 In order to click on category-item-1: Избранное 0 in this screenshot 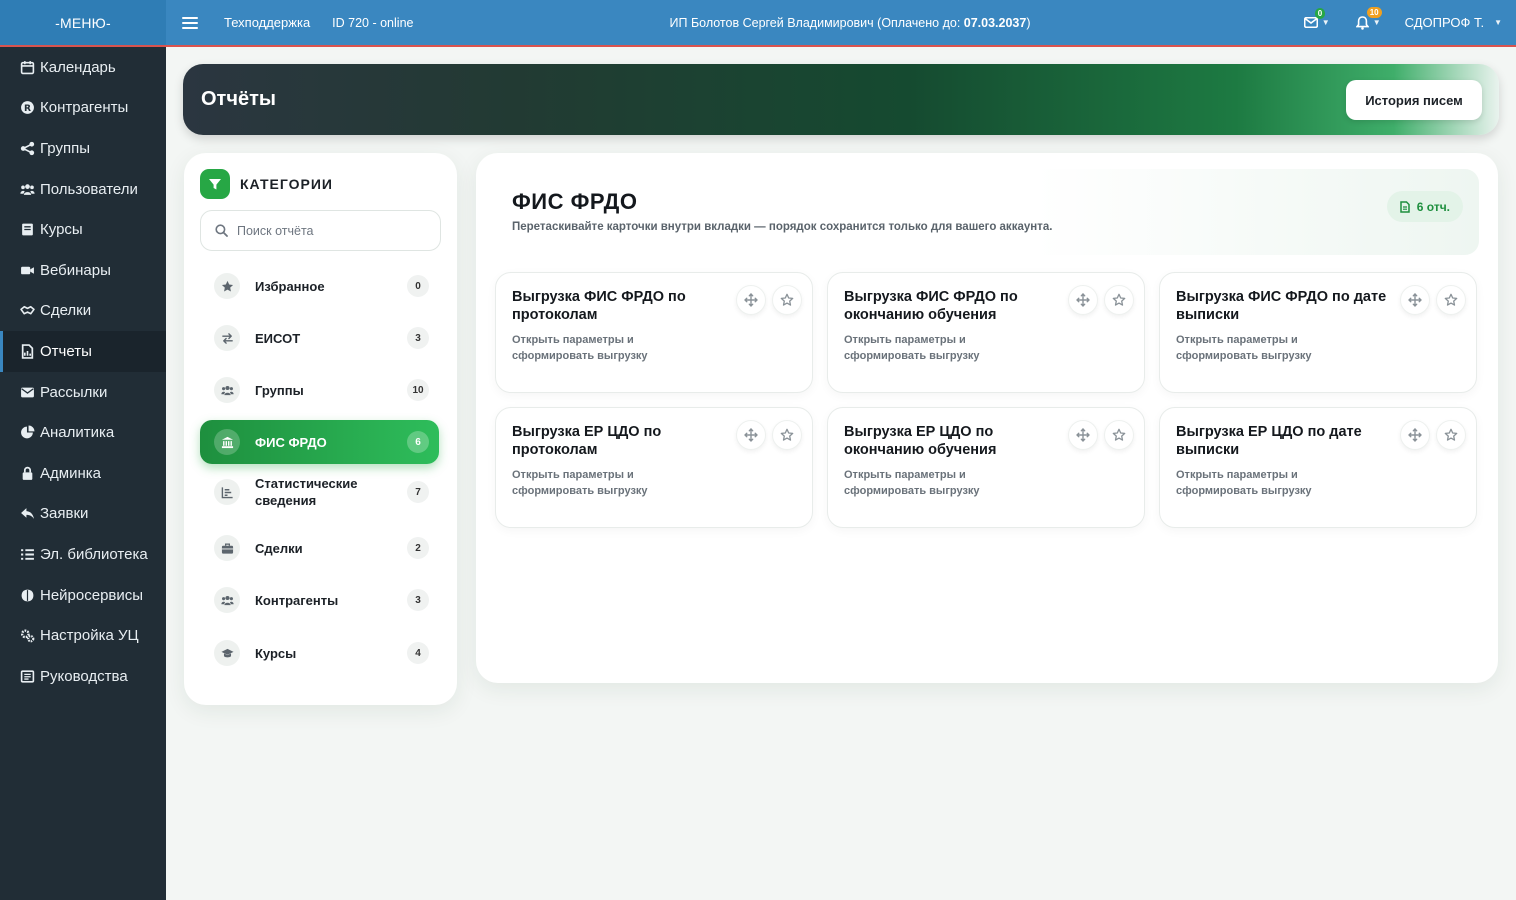, I will do `click(319, 286)`.